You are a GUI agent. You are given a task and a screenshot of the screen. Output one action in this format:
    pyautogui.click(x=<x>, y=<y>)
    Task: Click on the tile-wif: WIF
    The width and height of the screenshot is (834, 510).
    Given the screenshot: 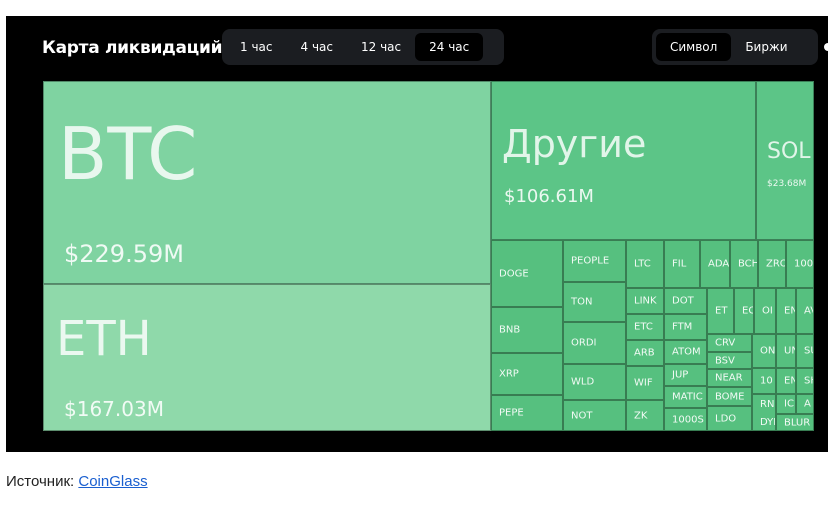 What is the action you would take?
    pyautogui.click(x=645, y=383)
    